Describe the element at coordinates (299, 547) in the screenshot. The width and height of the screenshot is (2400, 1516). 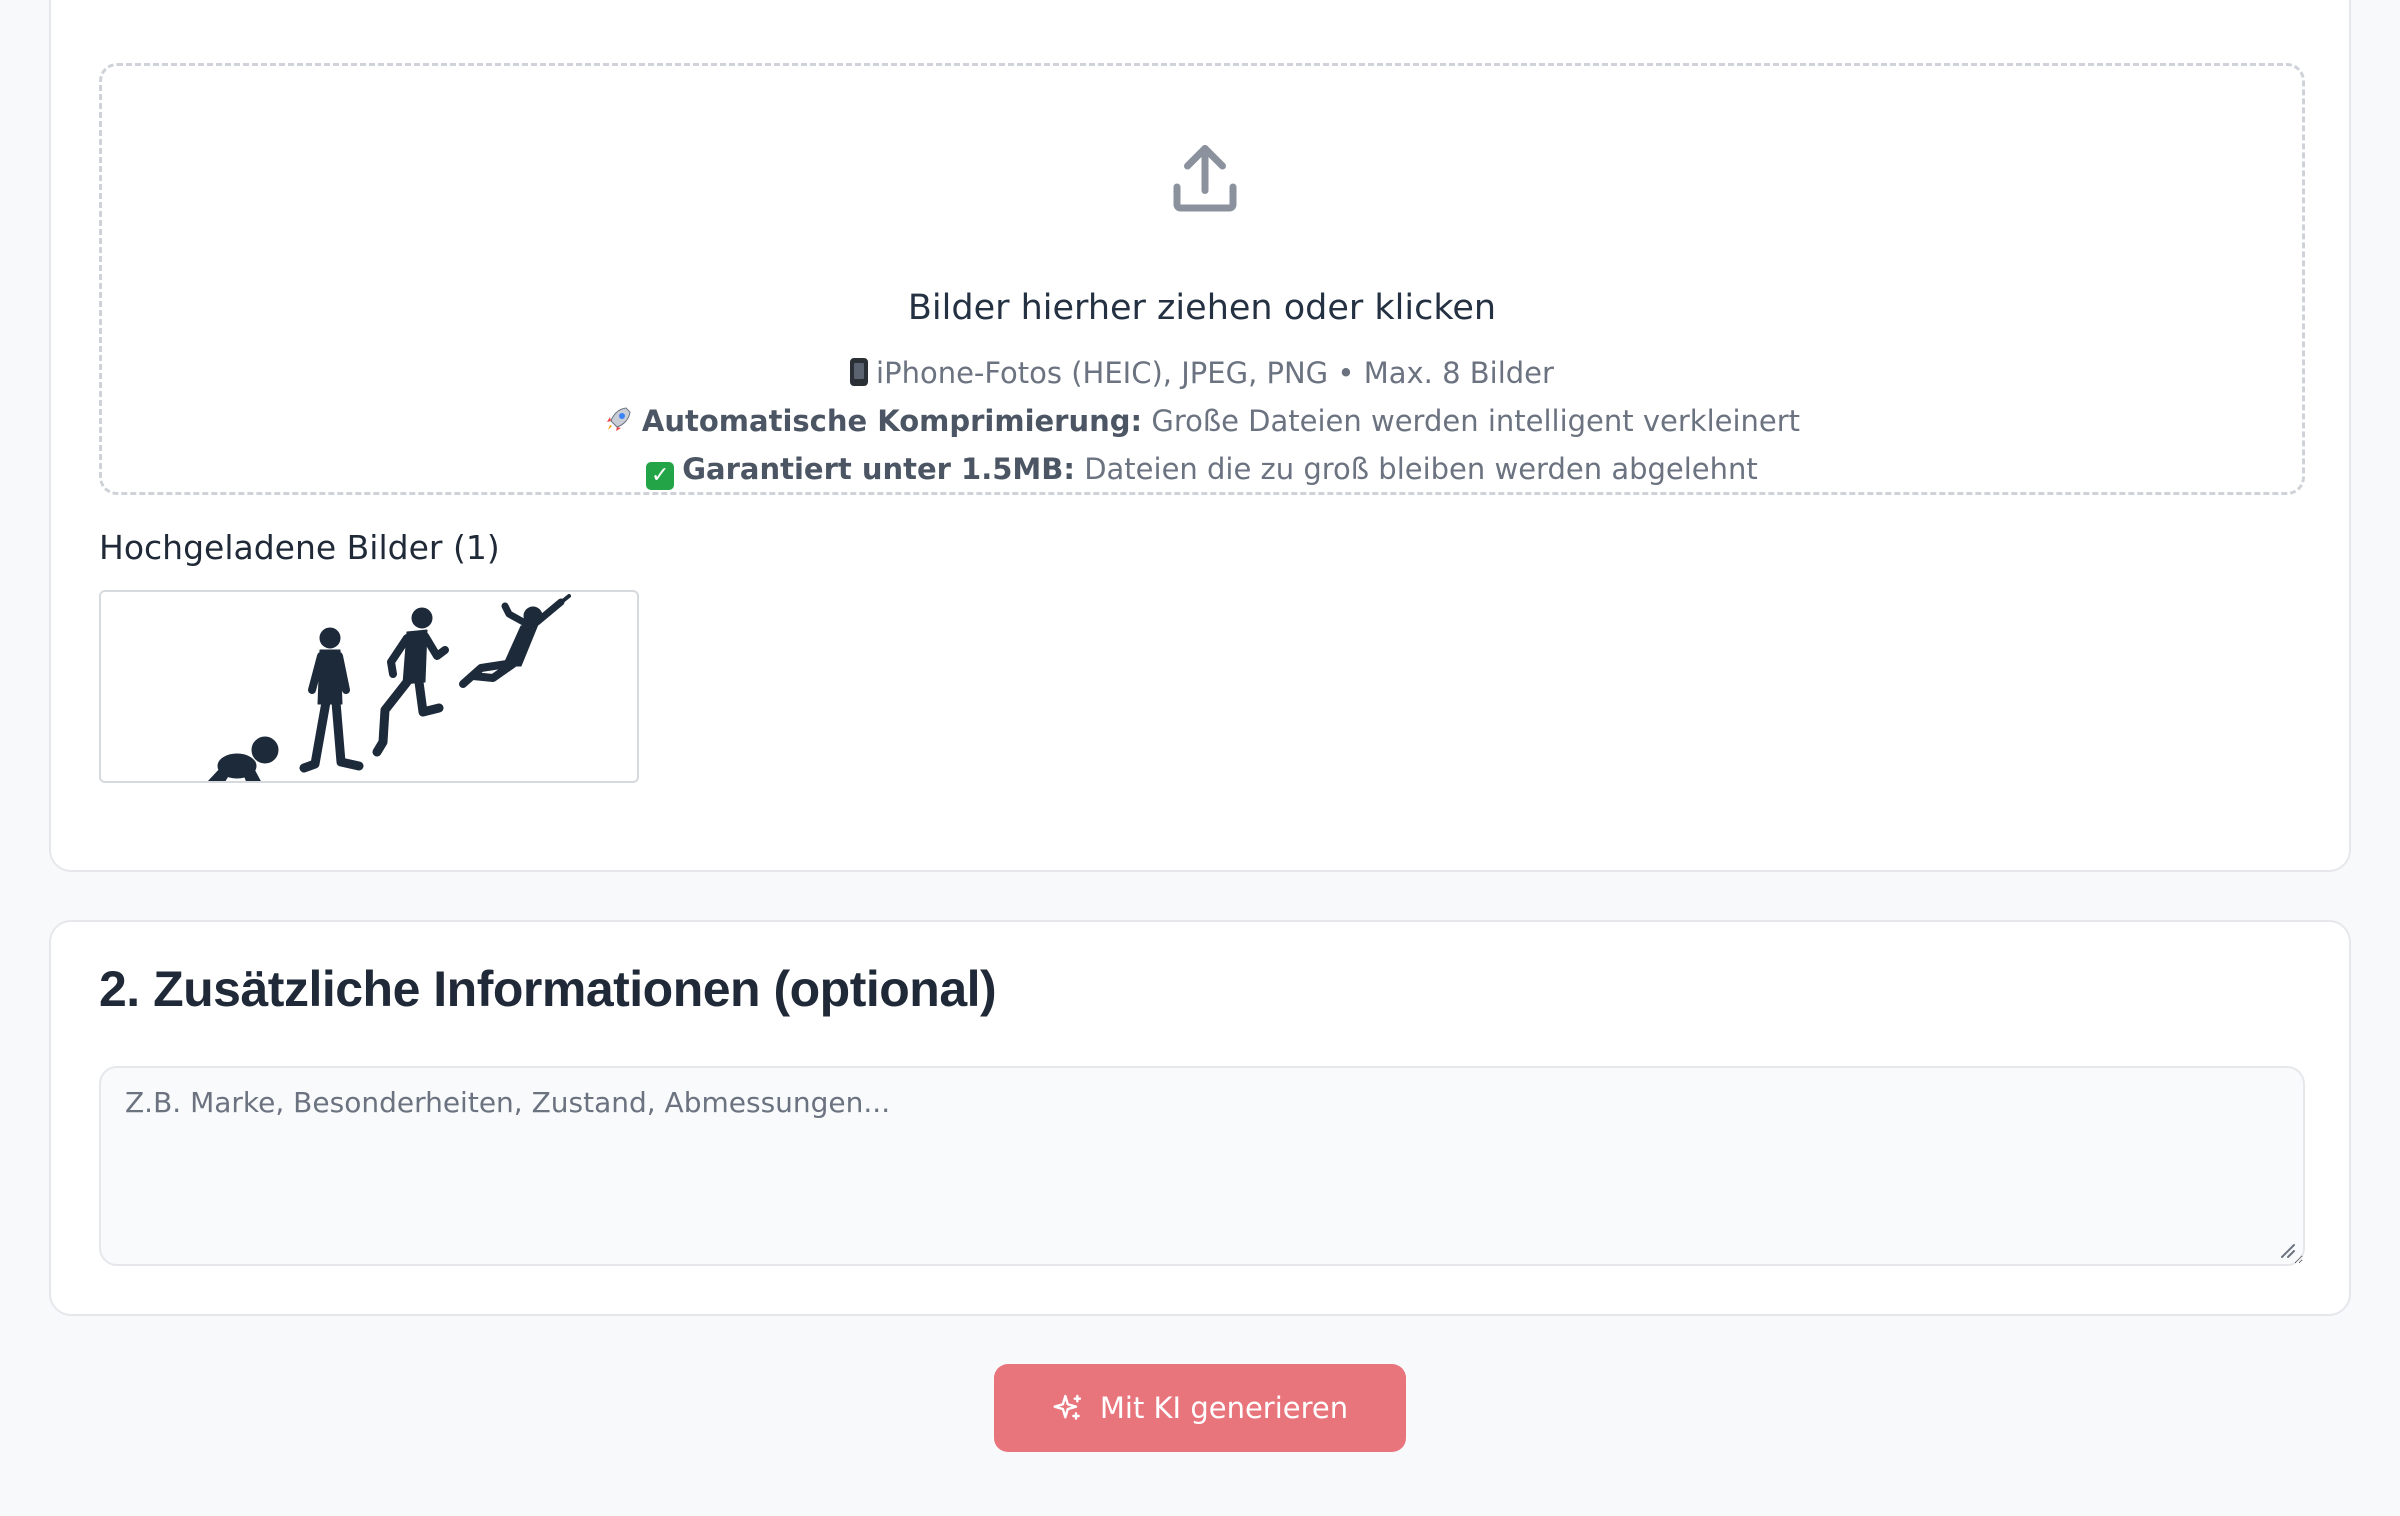
I see `uploaded-images-heading: Hochgeladene Bilder (1)` at that location.